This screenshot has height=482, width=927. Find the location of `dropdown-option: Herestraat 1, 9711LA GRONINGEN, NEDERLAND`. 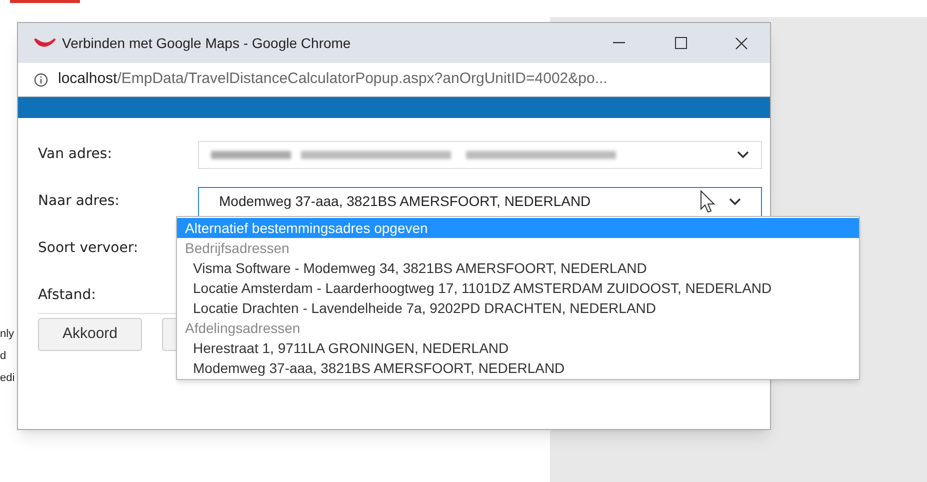

dropdown-option: Herestraat 1, 9711LA GRONINGEN, NEDERLAND is located at coordinates (518, 348).